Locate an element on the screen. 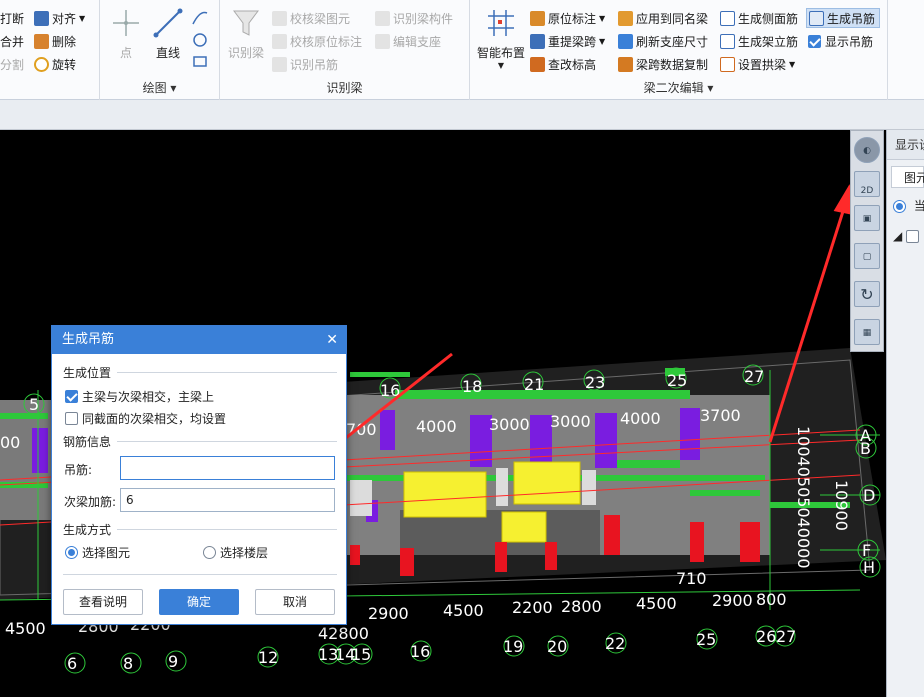 The height and width of the screenshot is (697, 924). view-2d-button: 2D is located at coordinates (867, 184).